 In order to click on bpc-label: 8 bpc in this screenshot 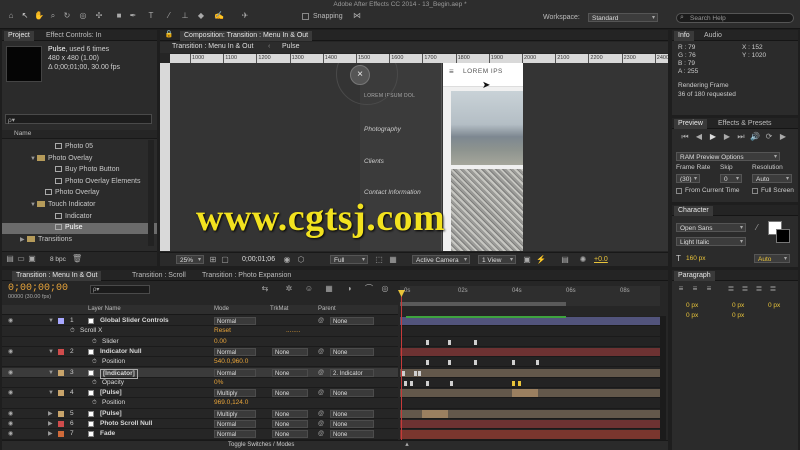, I will do `click(58, 259)`.